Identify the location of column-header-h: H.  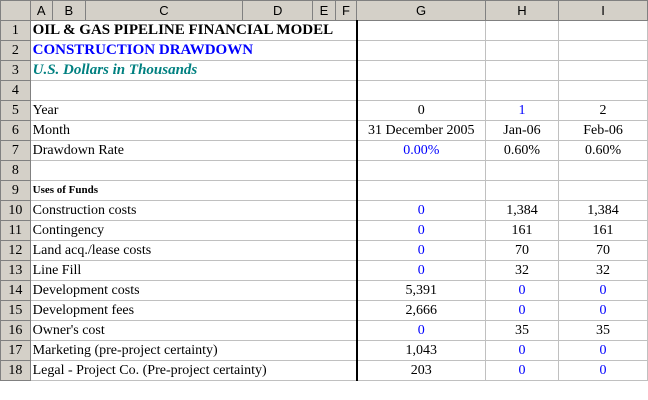
(522, 10).